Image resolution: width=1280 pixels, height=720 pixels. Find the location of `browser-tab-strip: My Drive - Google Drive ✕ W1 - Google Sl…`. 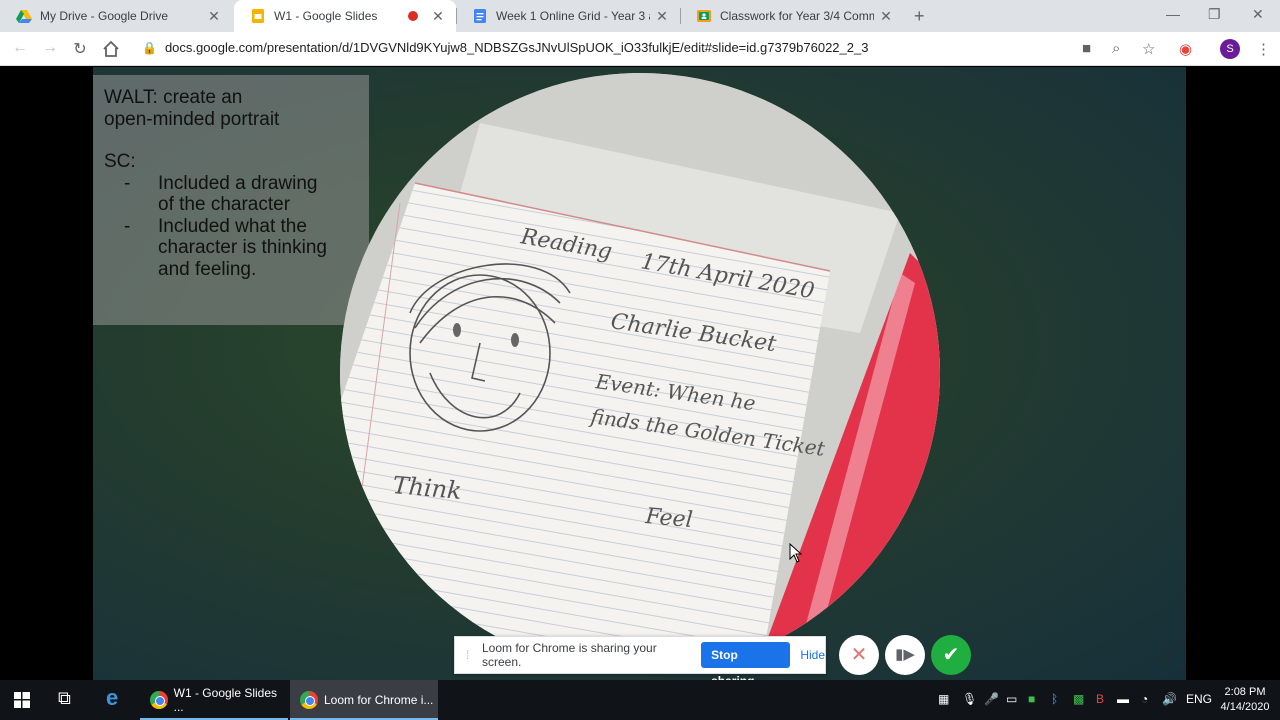

browser-tab-strip: My Drive - Google Drive ✕ W1 - Google Sl… is located at coordinates (640, 16).